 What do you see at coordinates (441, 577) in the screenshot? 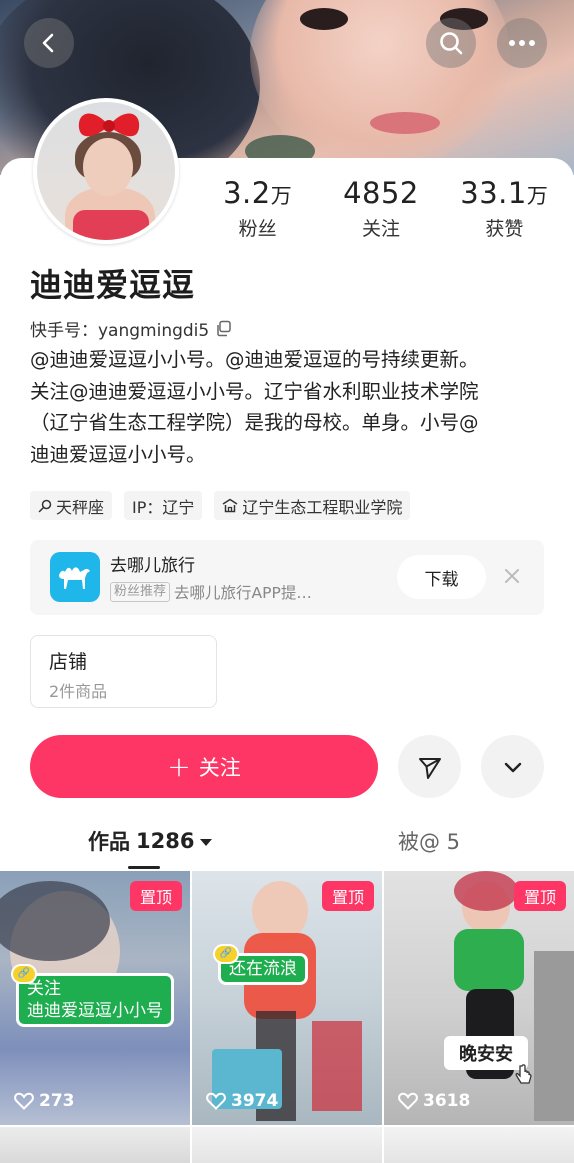
I see `ad-download-button: 下载` at bounding box center [441, 577].